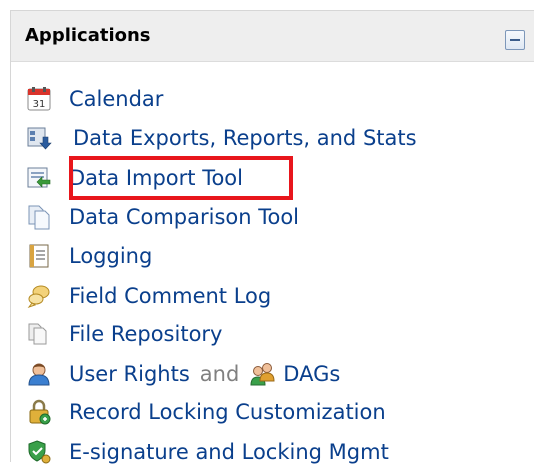 The height and width of the screenshot is (467, 534). What do you see at coordinates (39, 104) in the screenshot?
I see `svg-text: 31` at bounding box center [39, 104].